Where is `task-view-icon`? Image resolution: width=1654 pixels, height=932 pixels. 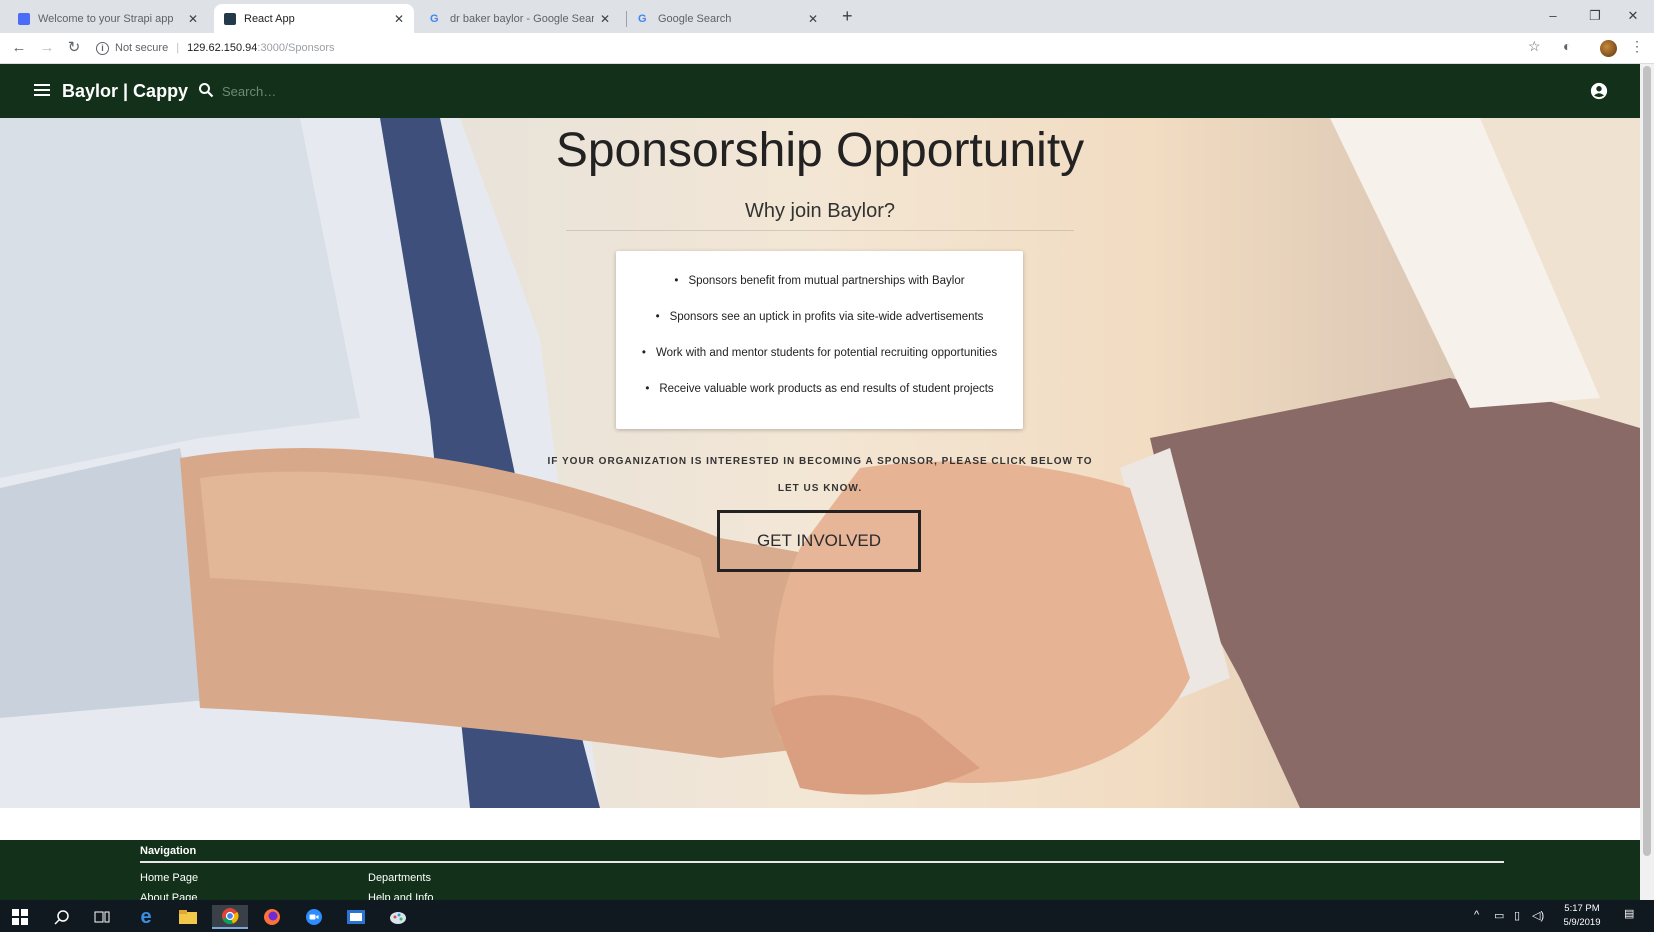
task-view-icon is located at coordinates (102, 917).